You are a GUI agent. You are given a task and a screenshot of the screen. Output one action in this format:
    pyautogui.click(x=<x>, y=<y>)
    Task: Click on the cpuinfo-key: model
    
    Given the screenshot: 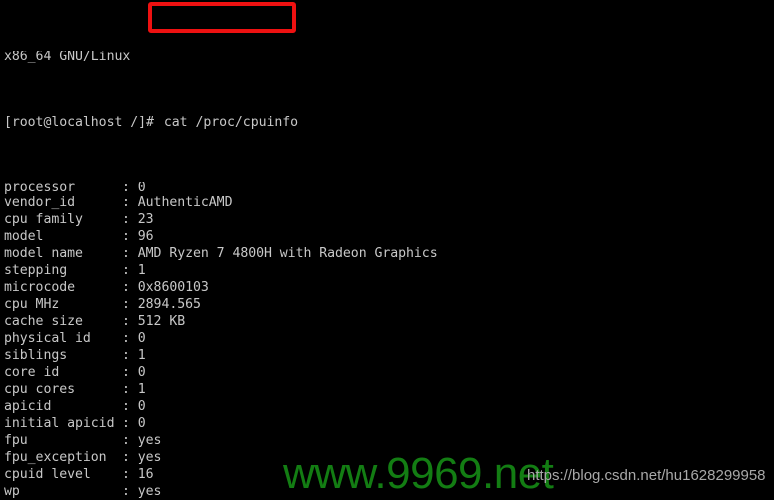 What is the action you would take?
    pyautogui.click(x=24, y=236)
    